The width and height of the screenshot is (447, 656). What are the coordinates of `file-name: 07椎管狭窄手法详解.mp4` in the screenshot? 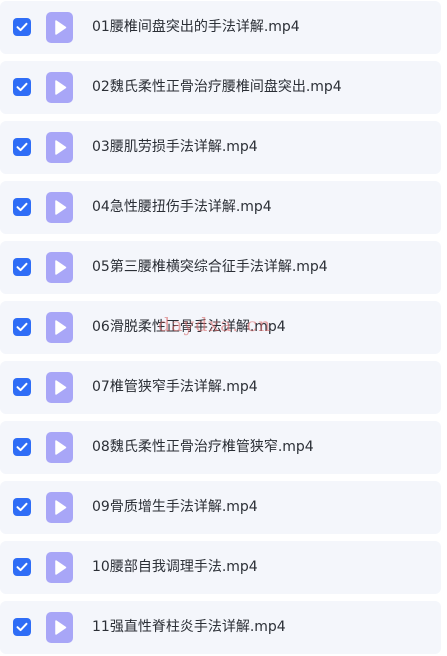 It's located at (175, 387).